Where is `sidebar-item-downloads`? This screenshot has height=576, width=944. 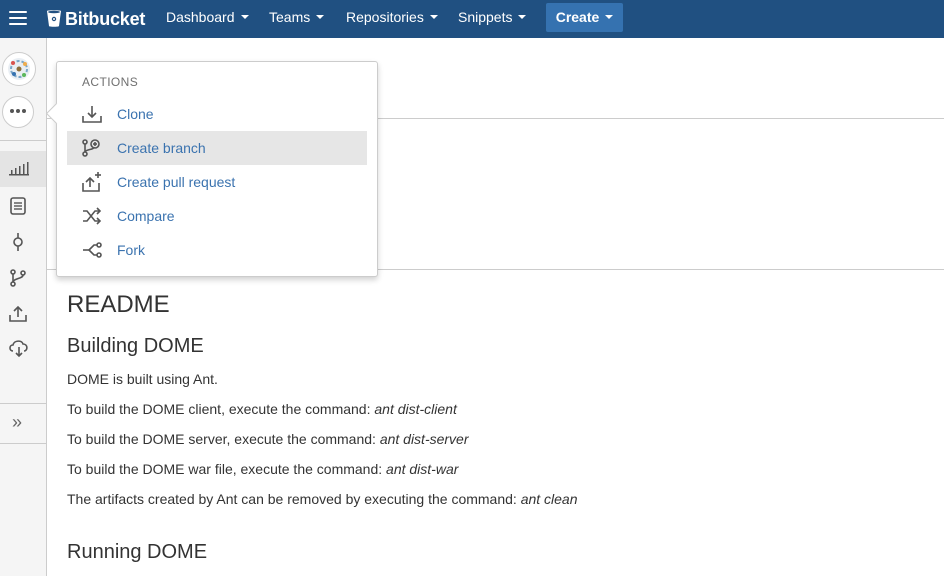
sidebar-item-downloads is located at coordinates (23, 348).